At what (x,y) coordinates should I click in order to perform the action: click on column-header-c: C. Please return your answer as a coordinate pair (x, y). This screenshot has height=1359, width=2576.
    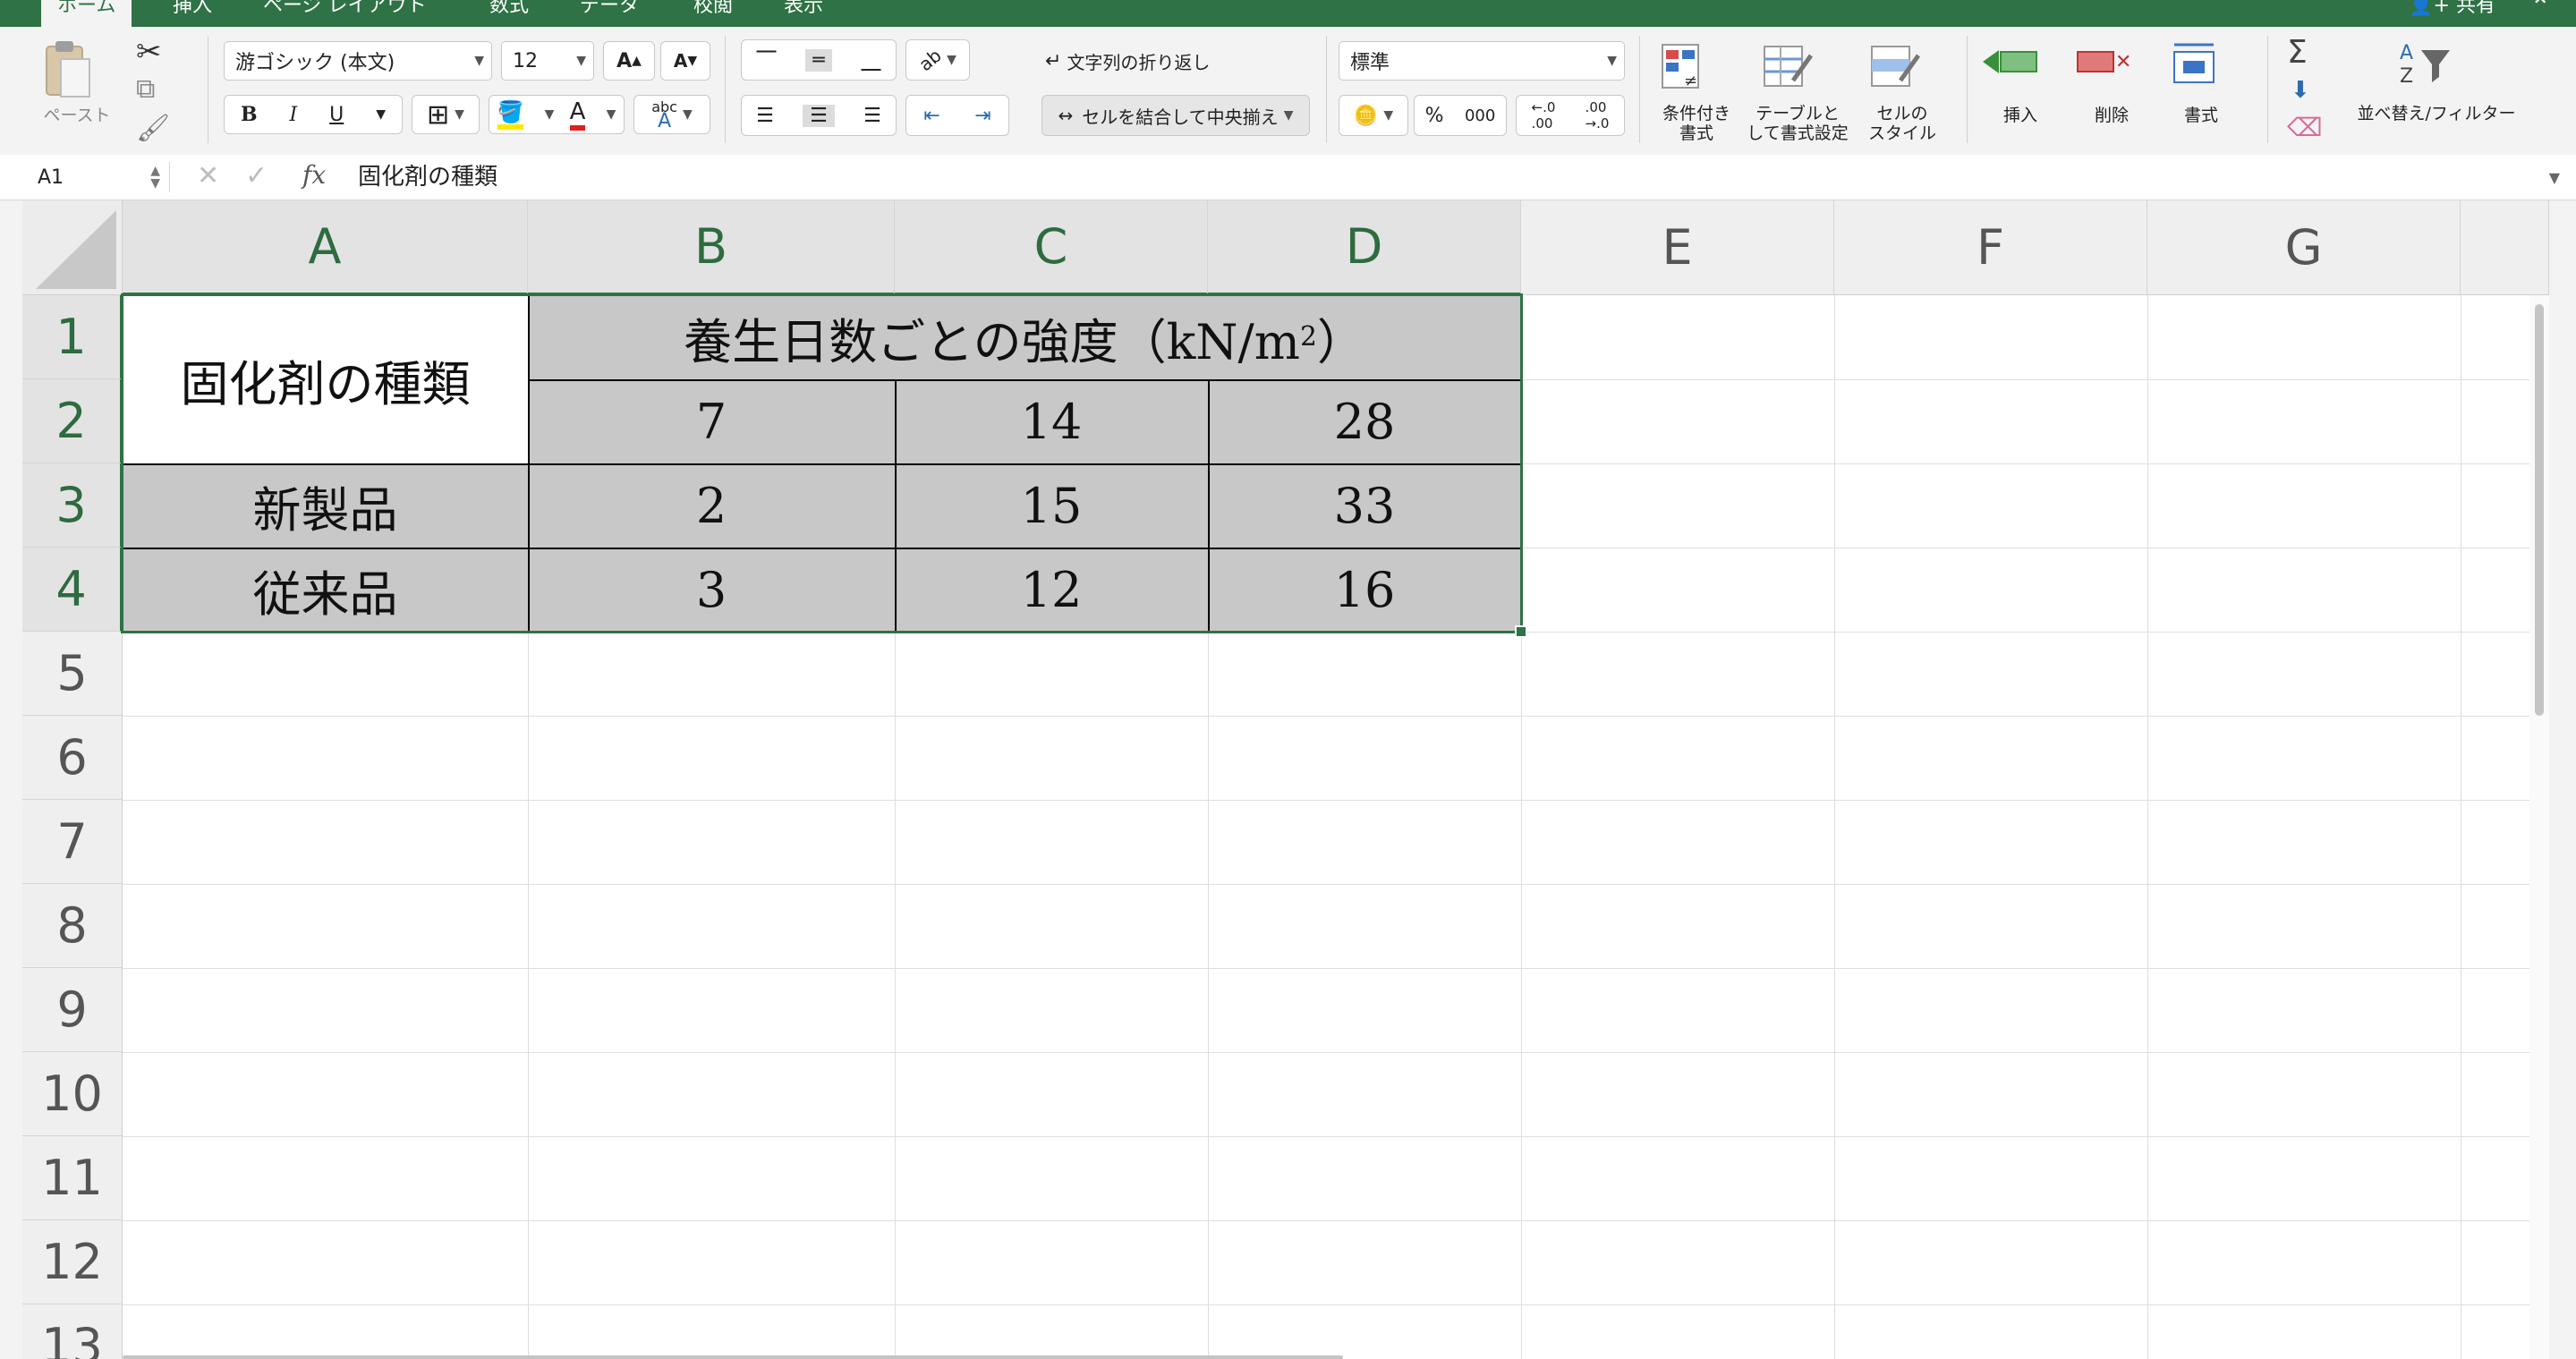
    Looking at the image, I should click on (1051, 248).